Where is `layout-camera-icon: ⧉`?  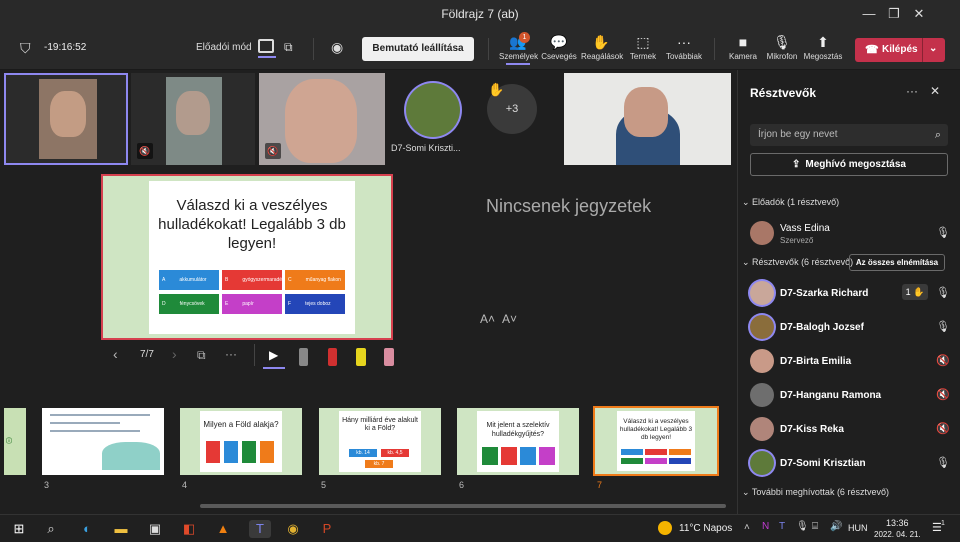
layout-camera-icon: ⧉ is located at coordinates (288, 47).